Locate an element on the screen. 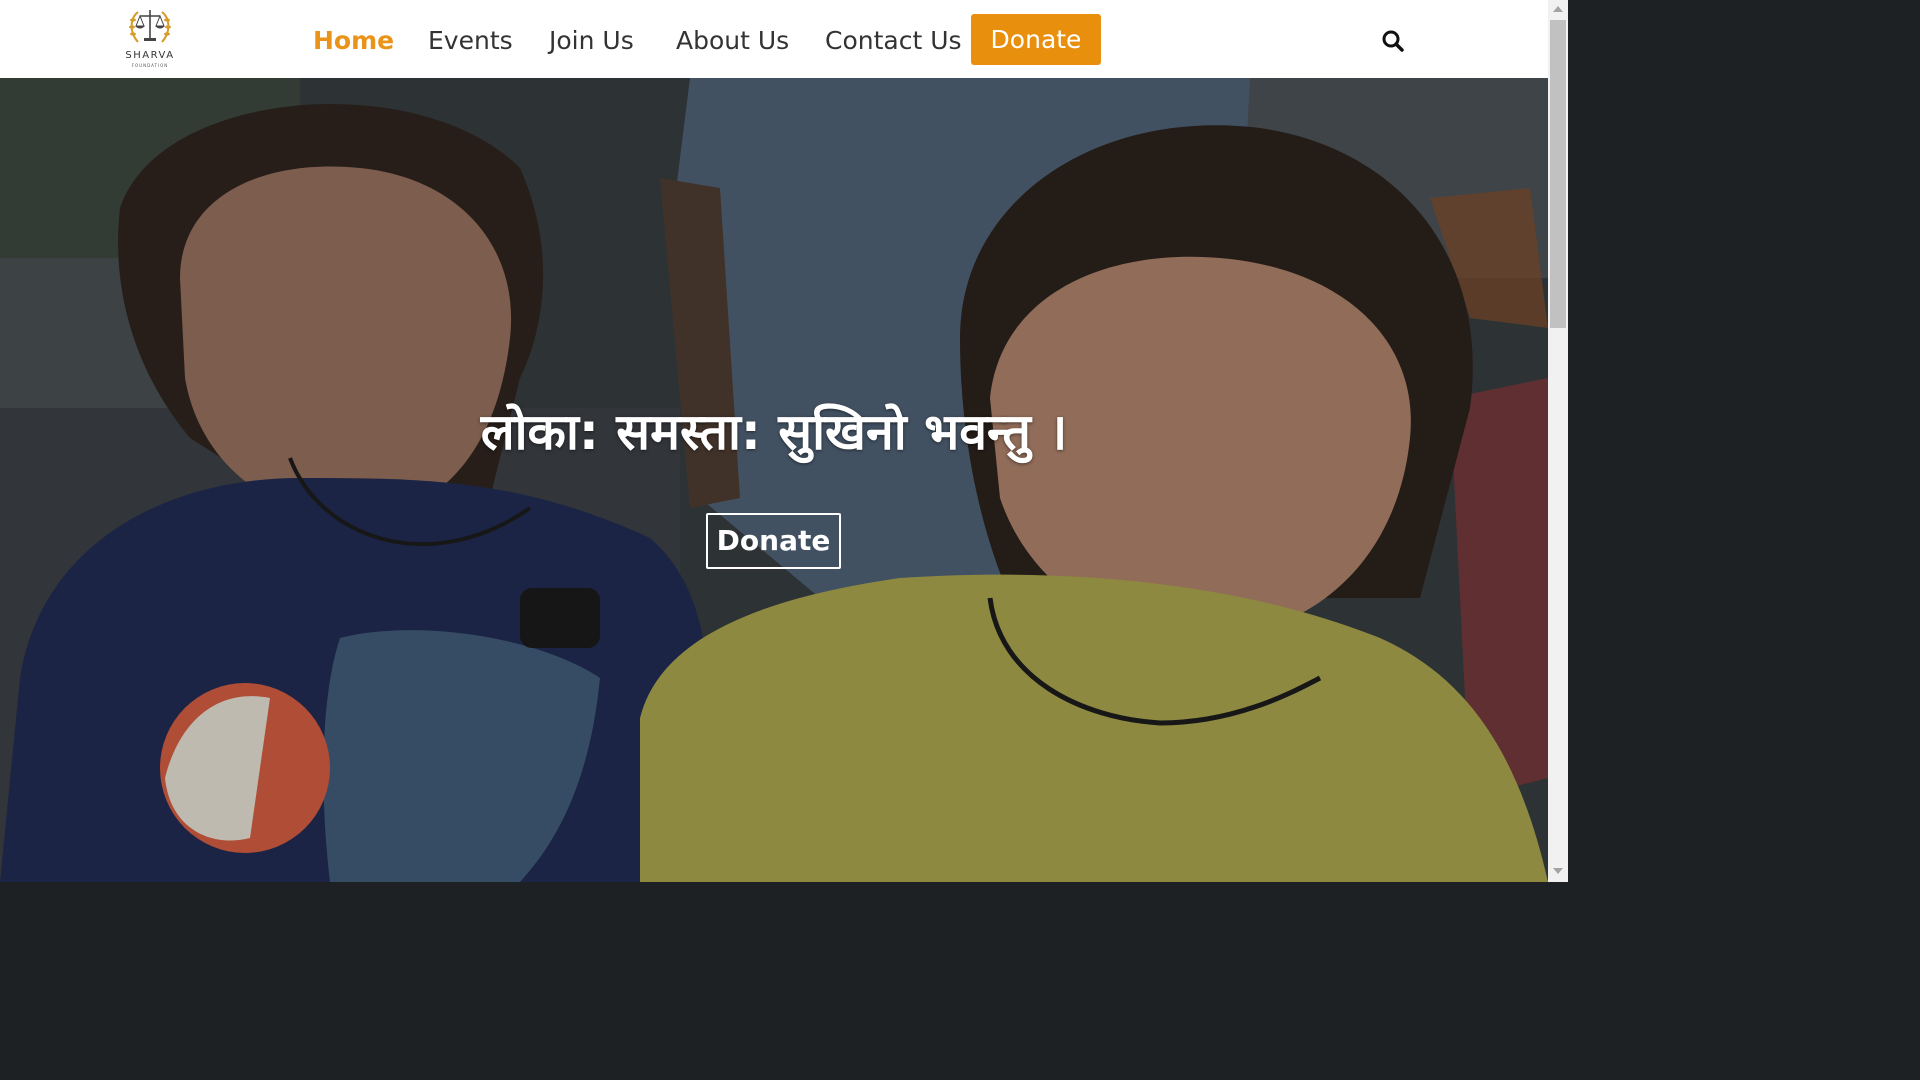 This screenshot has height=1080, width=1920. logo-subtitle: FOUNDATION is located at coordinates (150, 65).